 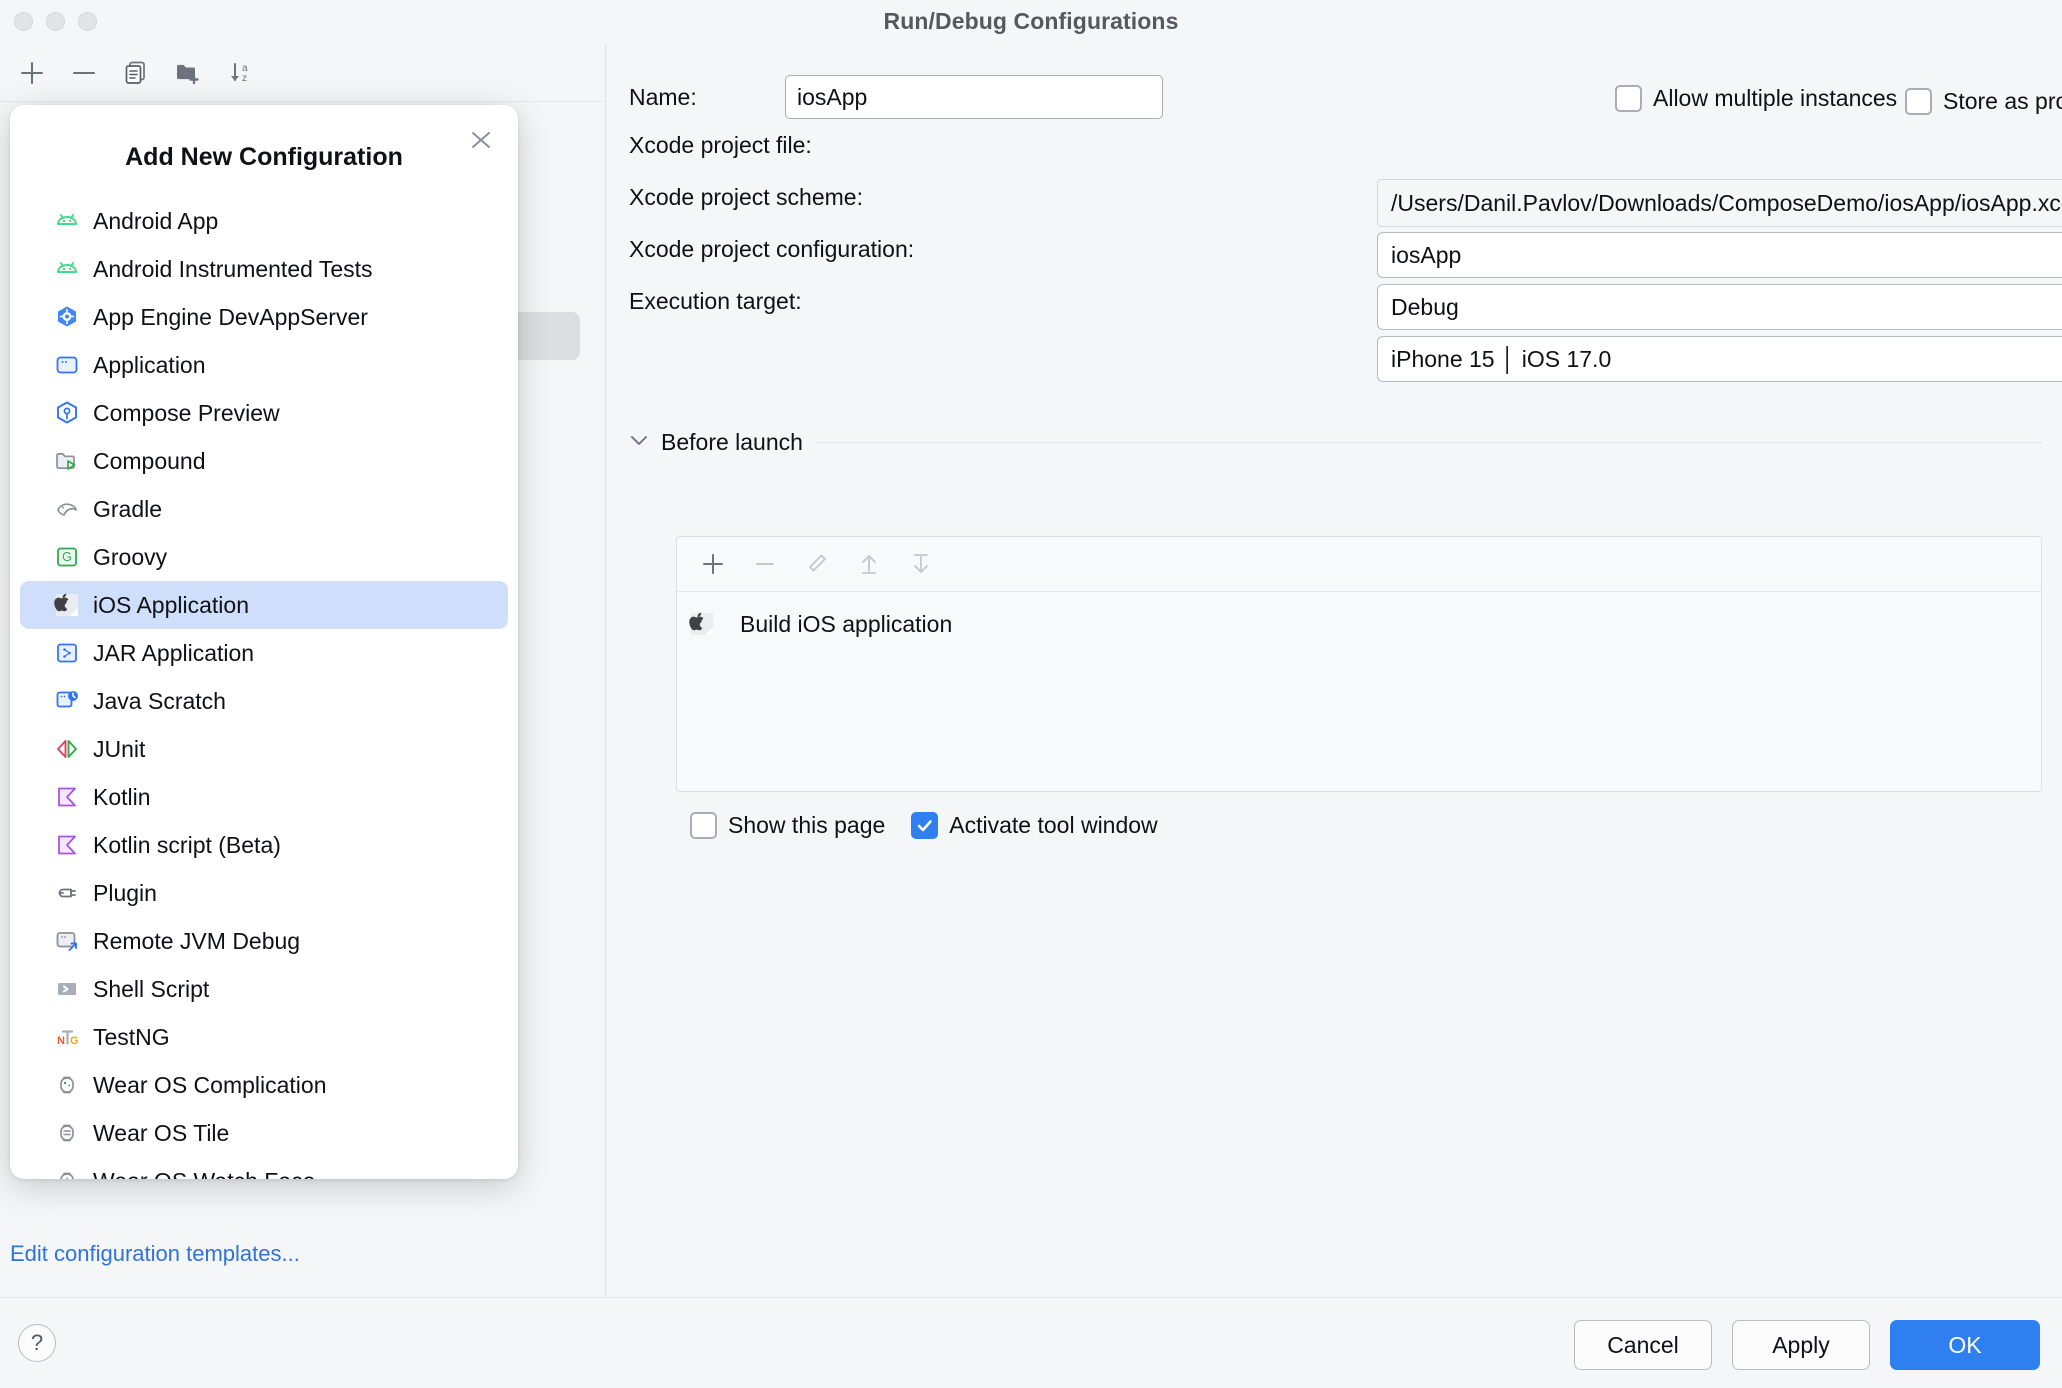 I want to click on configuration-type-item: iOS Application, so click(x=264, y=605).